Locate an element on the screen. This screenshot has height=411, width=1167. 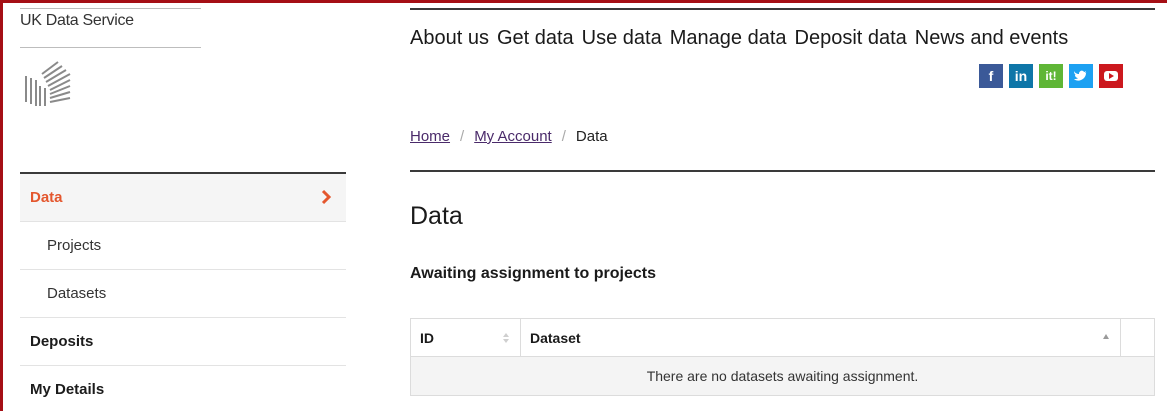
breadcrumb: Home / My Account / Data is located at coordinates (509, 136).